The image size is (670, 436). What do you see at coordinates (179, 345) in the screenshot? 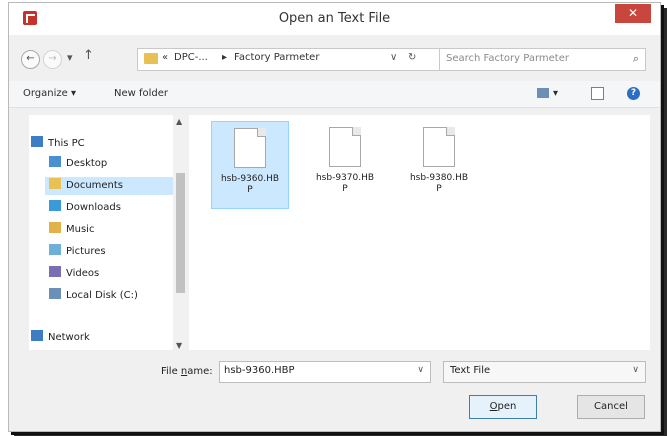
I see `scroll-down-arrow-icon: ▼` at bounding box center [179, 345].